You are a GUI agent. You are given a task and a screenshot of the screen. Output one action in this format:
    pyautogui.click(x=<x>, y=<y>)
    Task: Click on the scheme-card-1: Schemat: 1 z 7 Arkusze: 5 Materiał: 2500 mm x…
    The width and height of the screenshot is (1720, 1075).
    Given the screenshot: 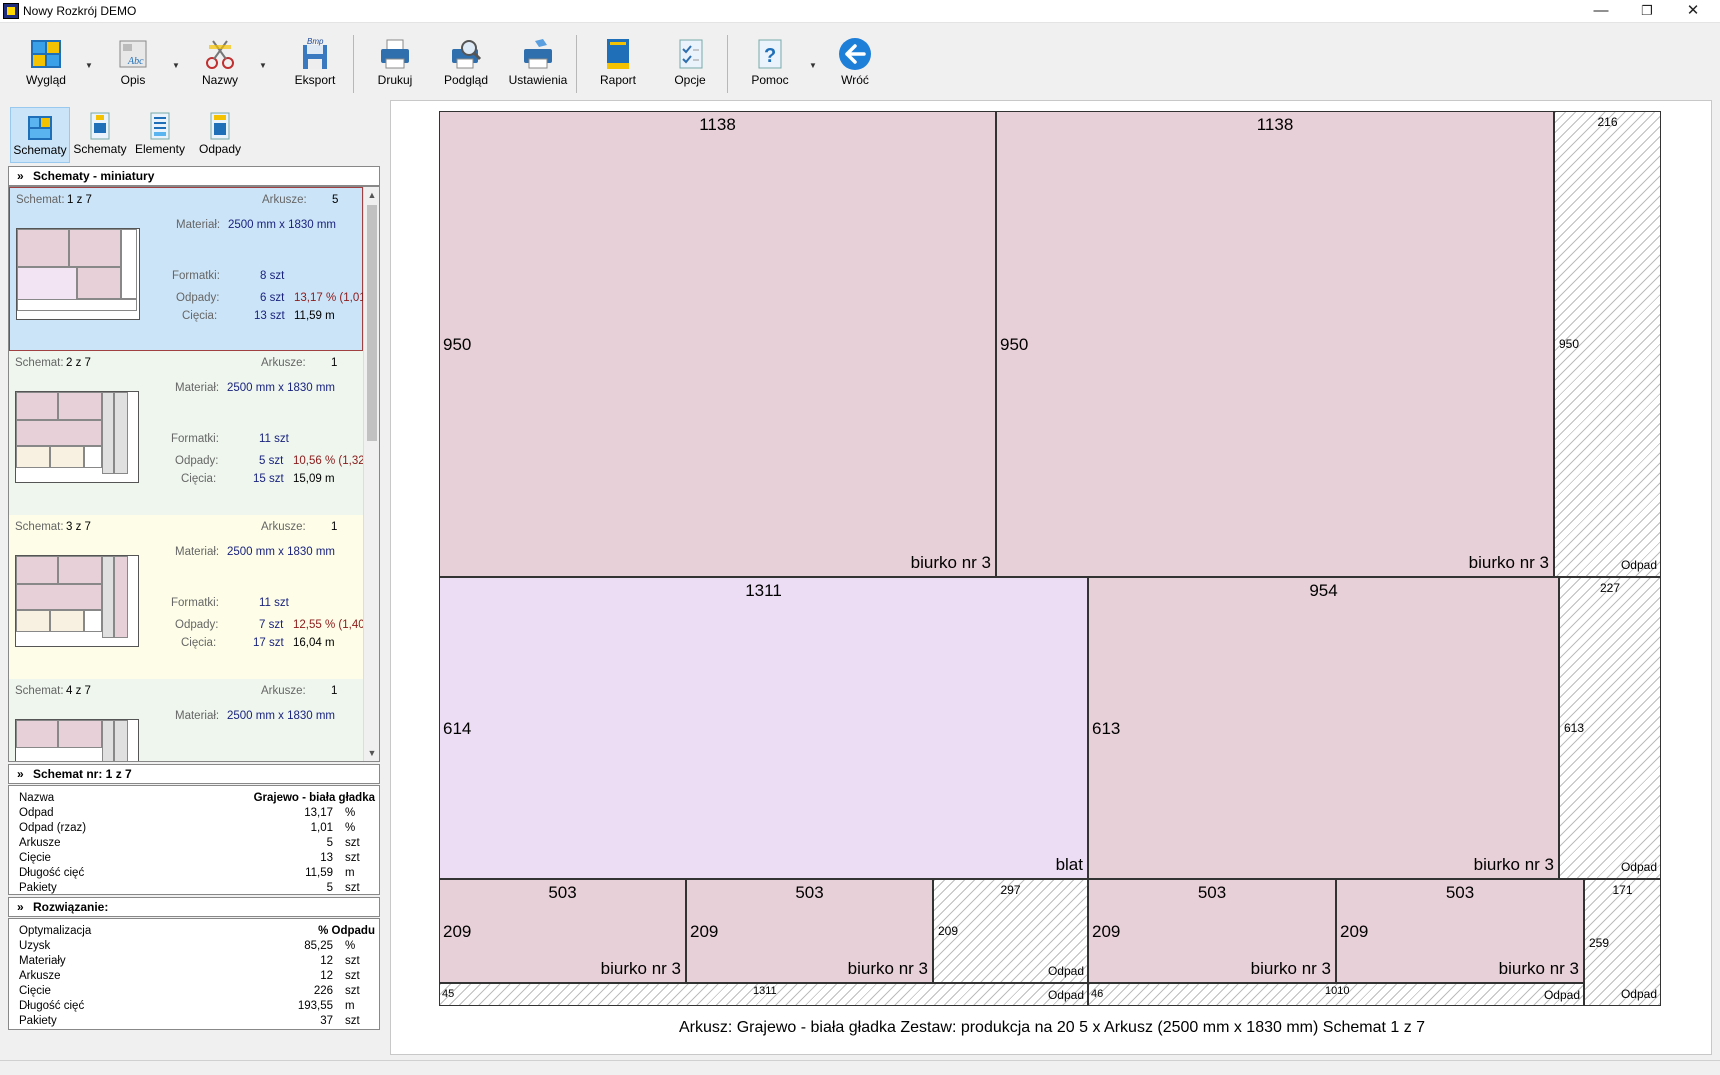 What is the action you would take?
    pyautogui.click(x=186, y=269)
    